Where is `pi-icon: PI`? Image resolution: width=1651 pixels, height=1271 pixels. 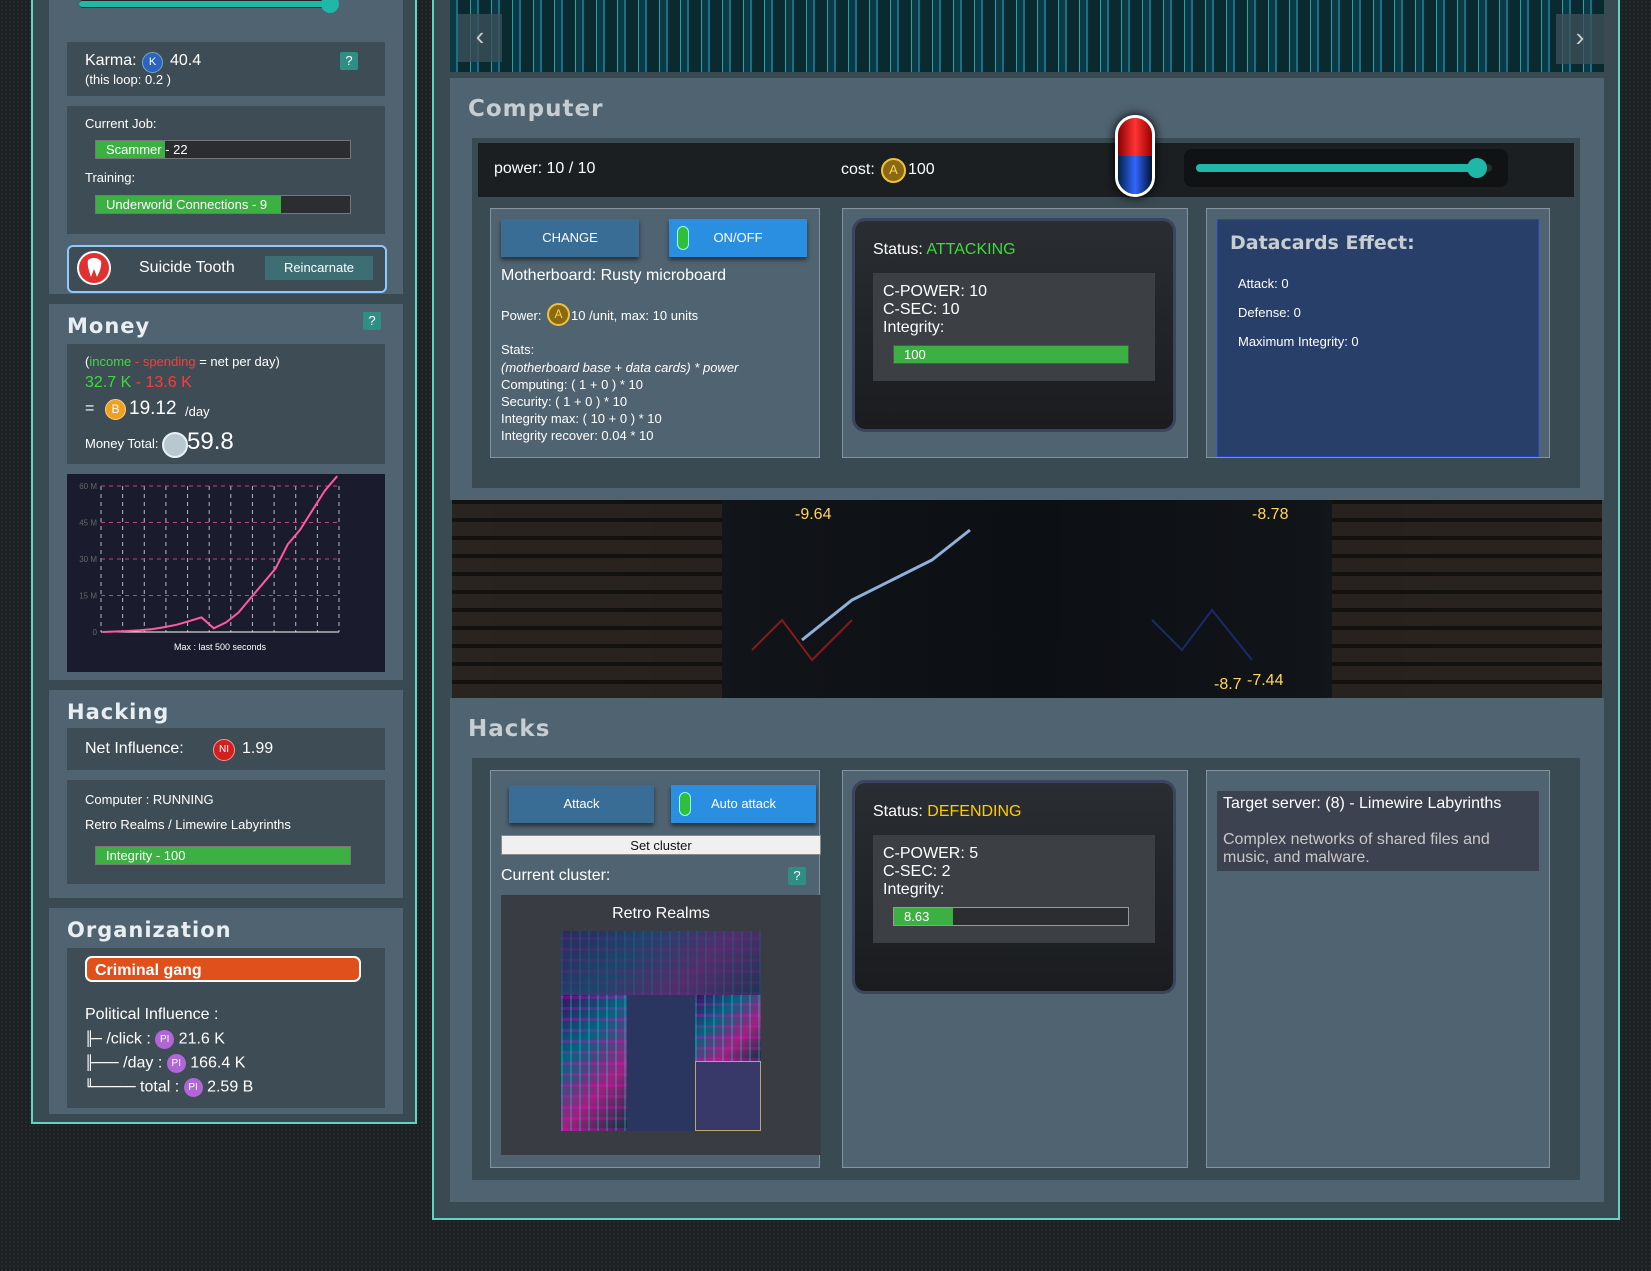 pi-icon: PI is located at coordinates (176, 1063).